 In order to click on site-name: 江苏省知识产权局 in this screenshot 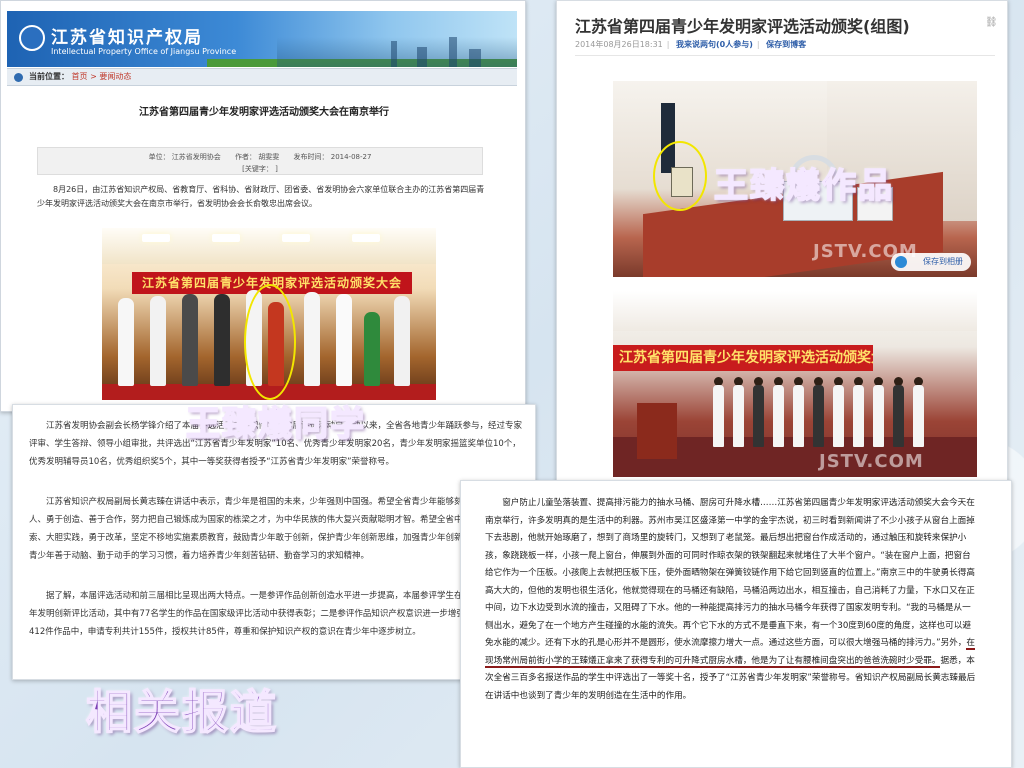, I will do `click(127, 38)`.